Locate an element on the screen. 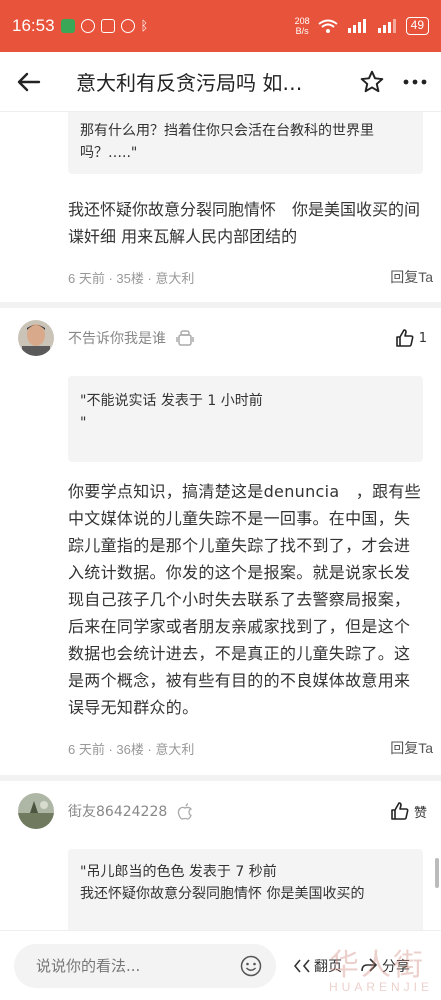 This screenshot has height=1000, width=441. comment-meta: 6 天前 · 35楼 · 意大利 is located at coordinates (131, 278).